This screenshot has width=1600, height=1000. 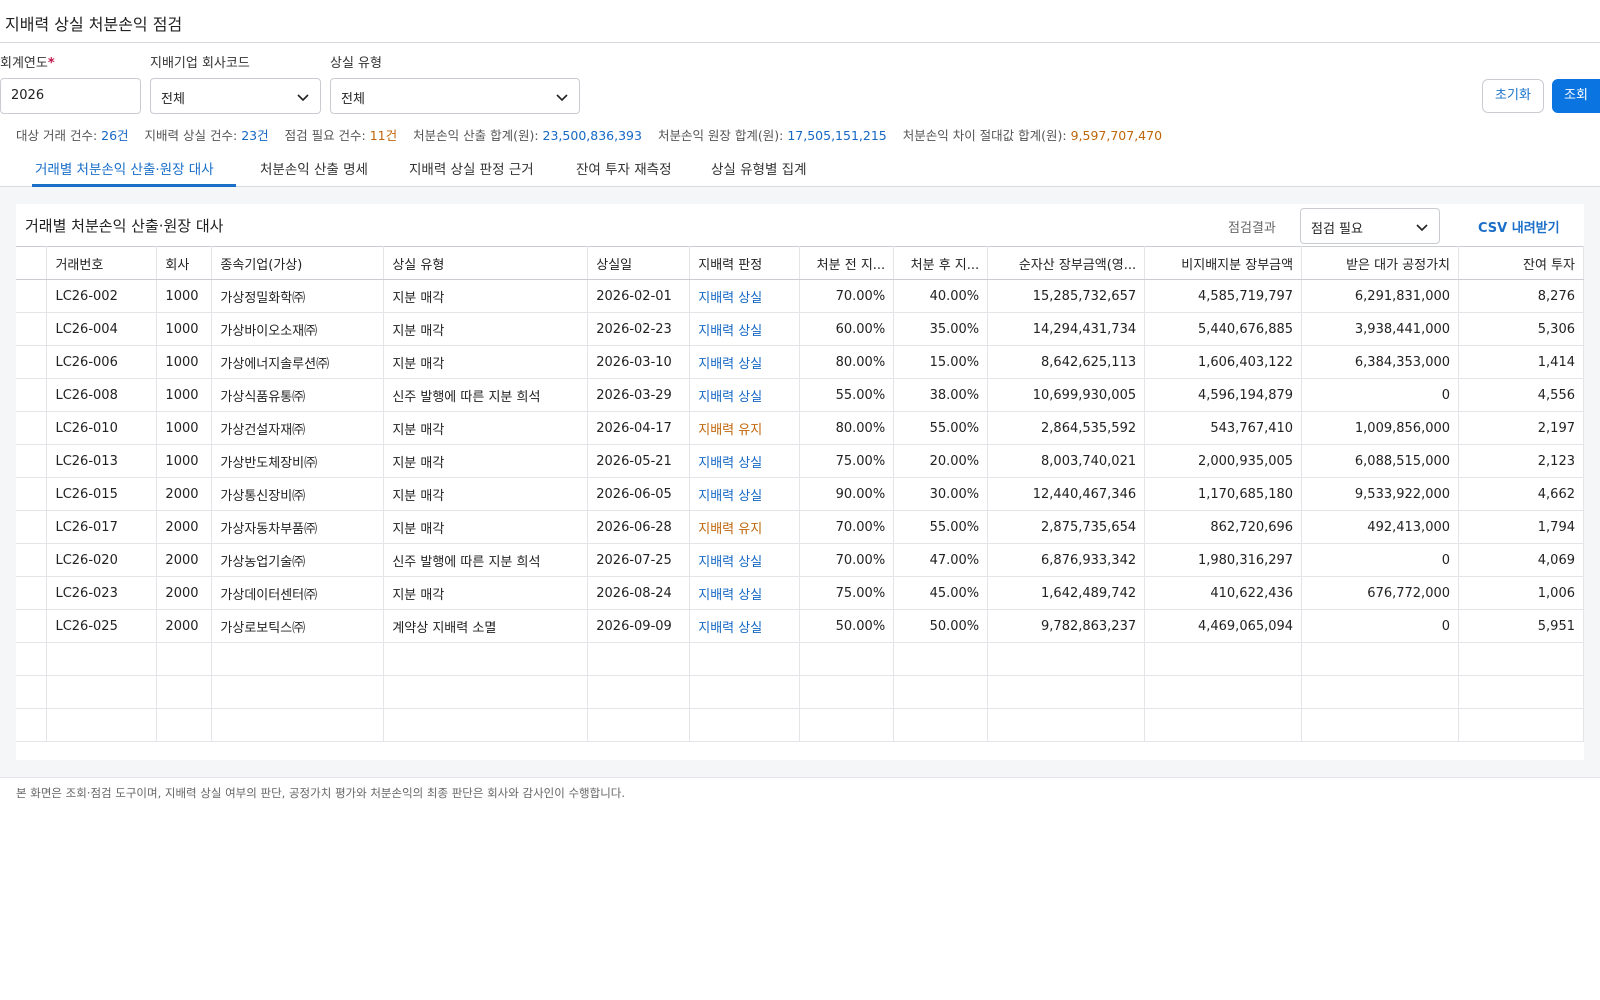 I want to click on column-header: 받은 대가 공정가치, so click(x=1380, y=263).